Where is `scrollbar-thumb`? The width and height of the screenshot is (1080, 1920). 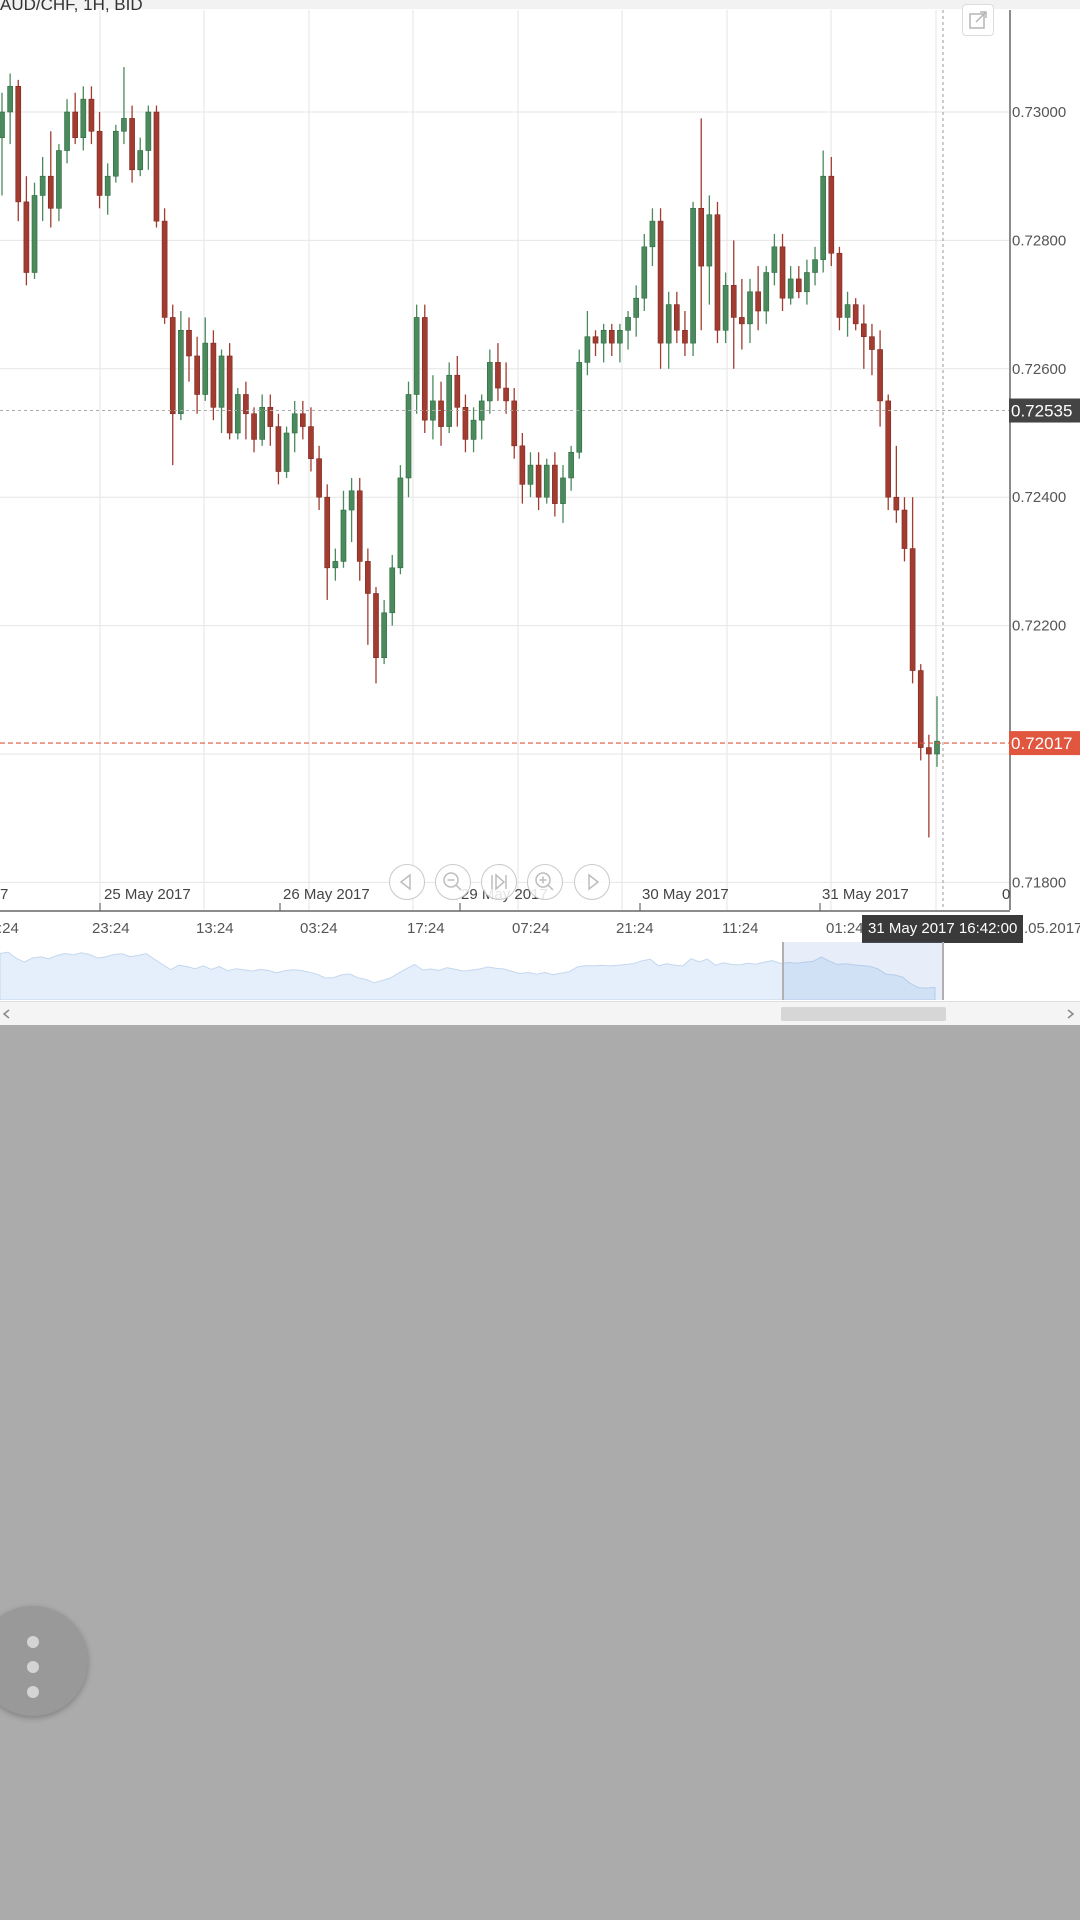
scrollbar-thumb is located at coordinates (863, 1014).